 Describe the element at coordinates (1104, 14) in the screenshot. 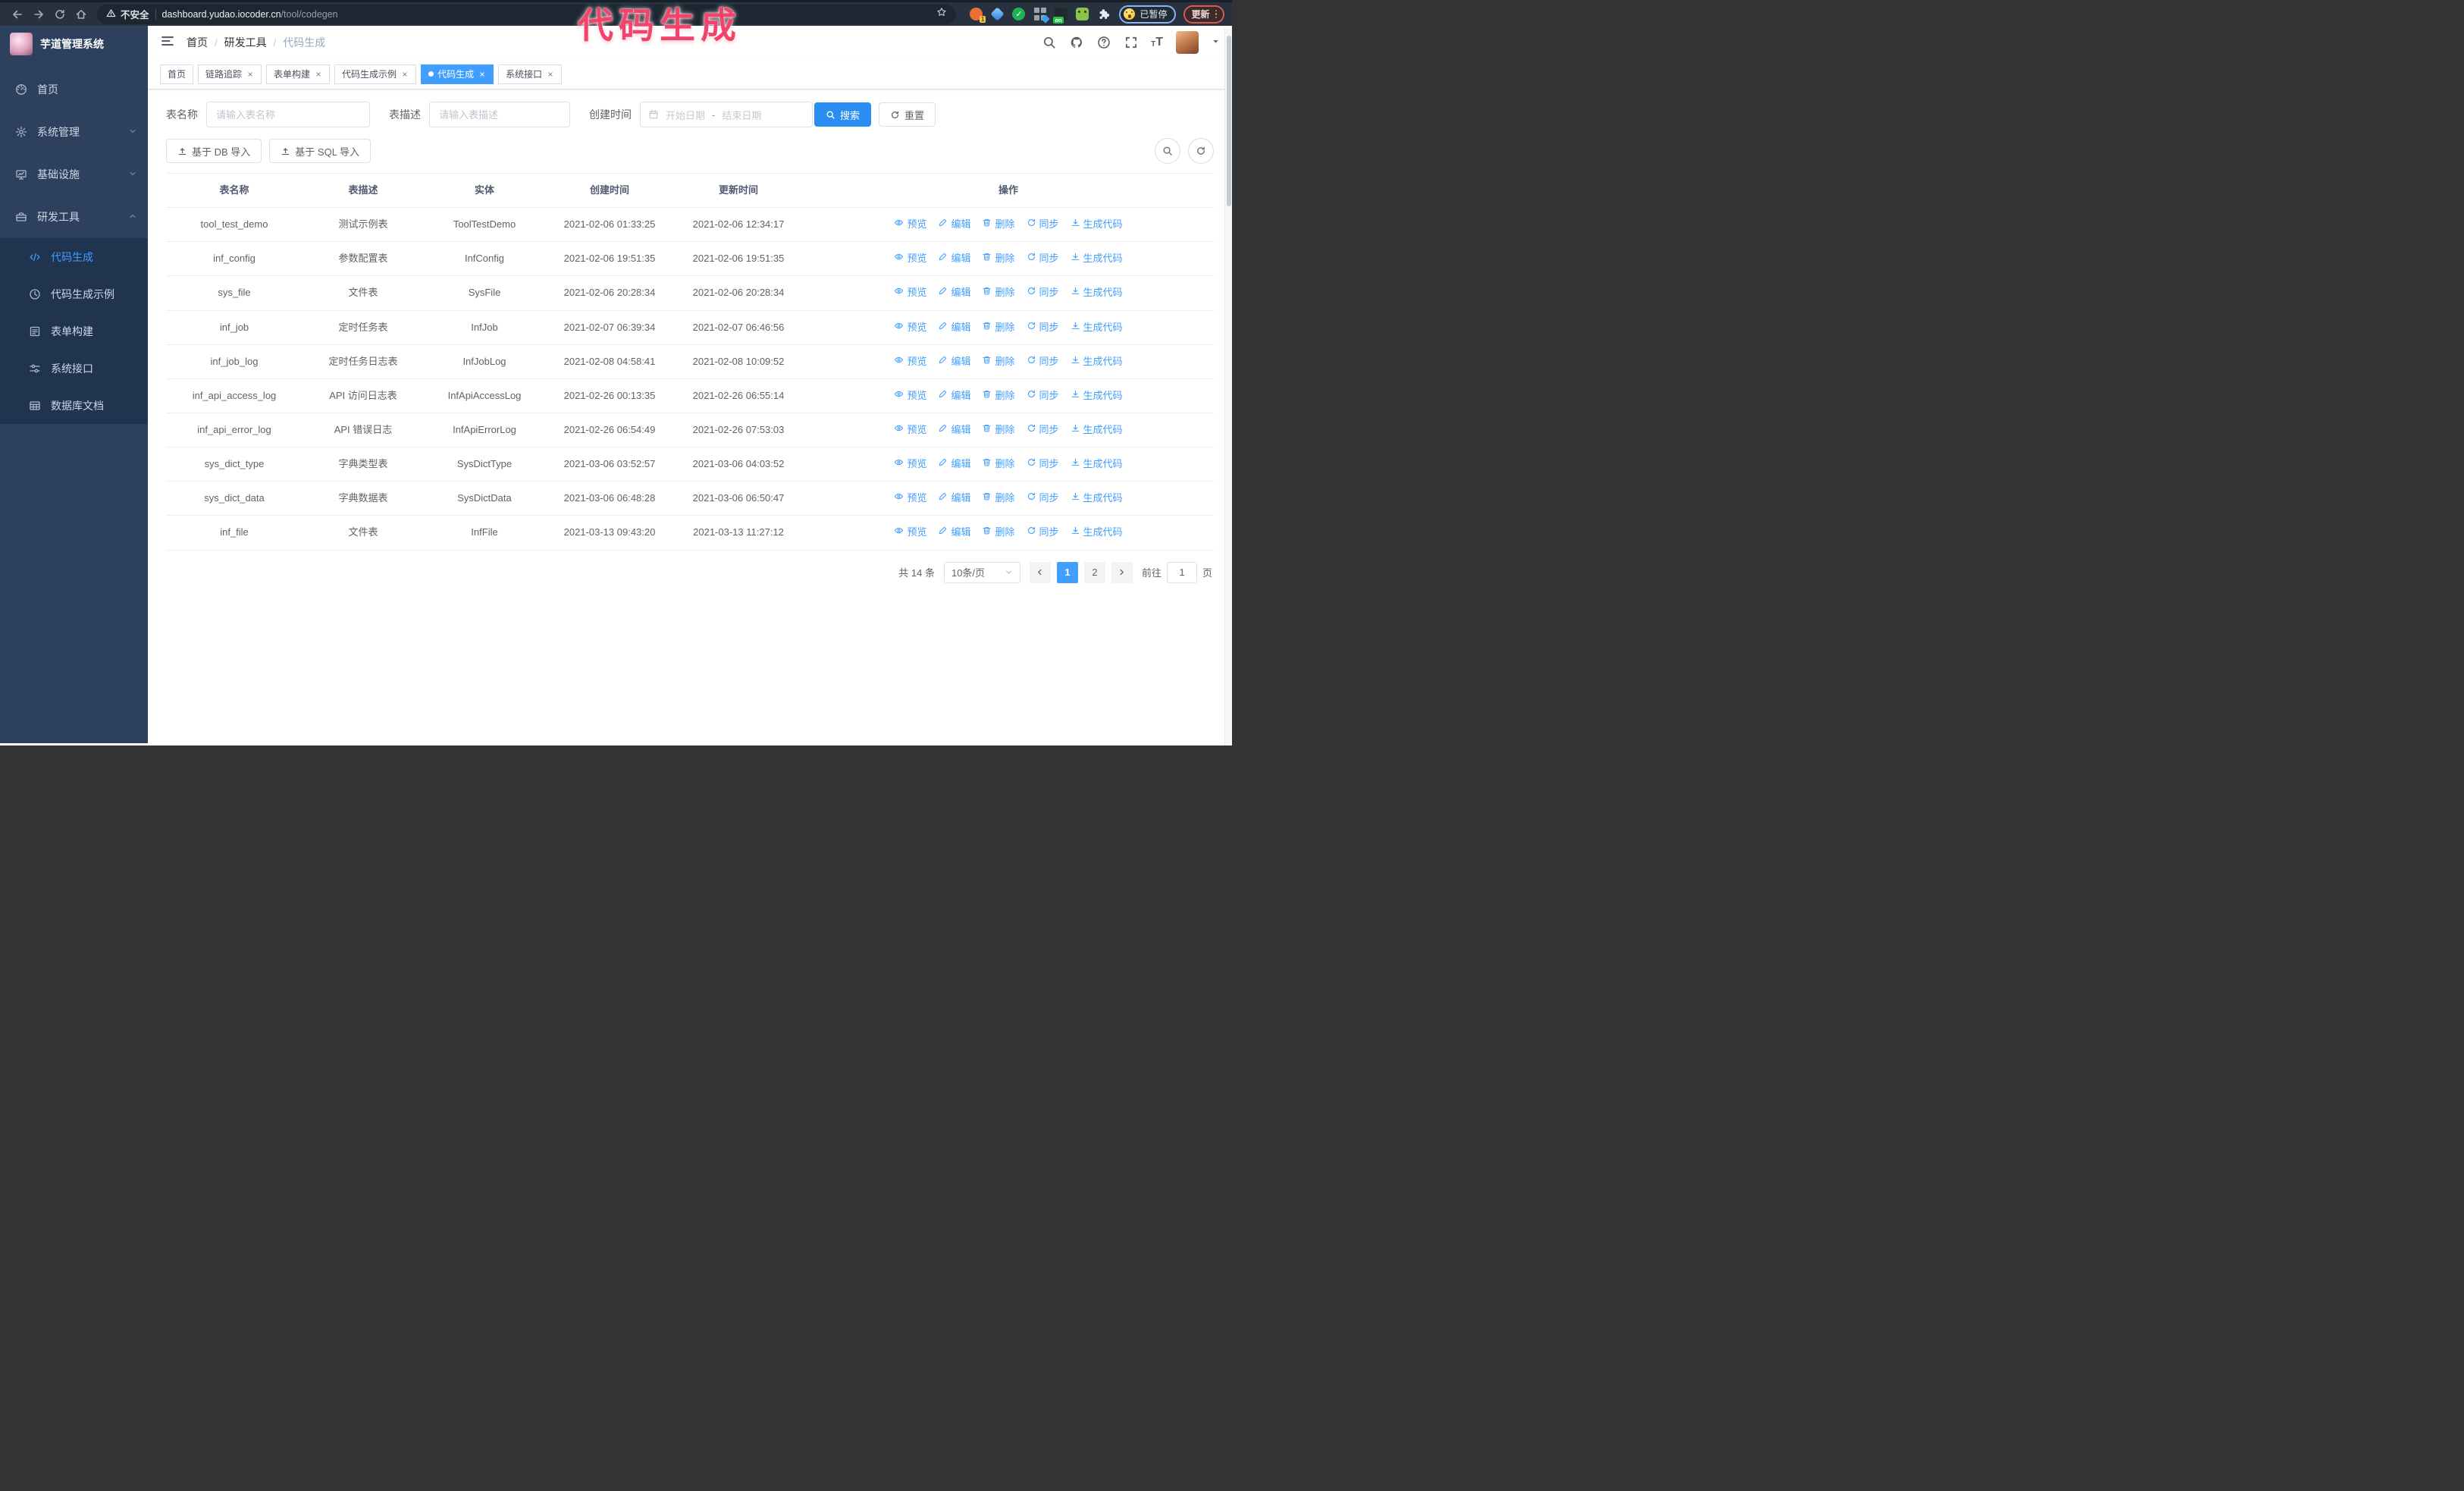

I see `extensions-puzzle-icon` at that location.